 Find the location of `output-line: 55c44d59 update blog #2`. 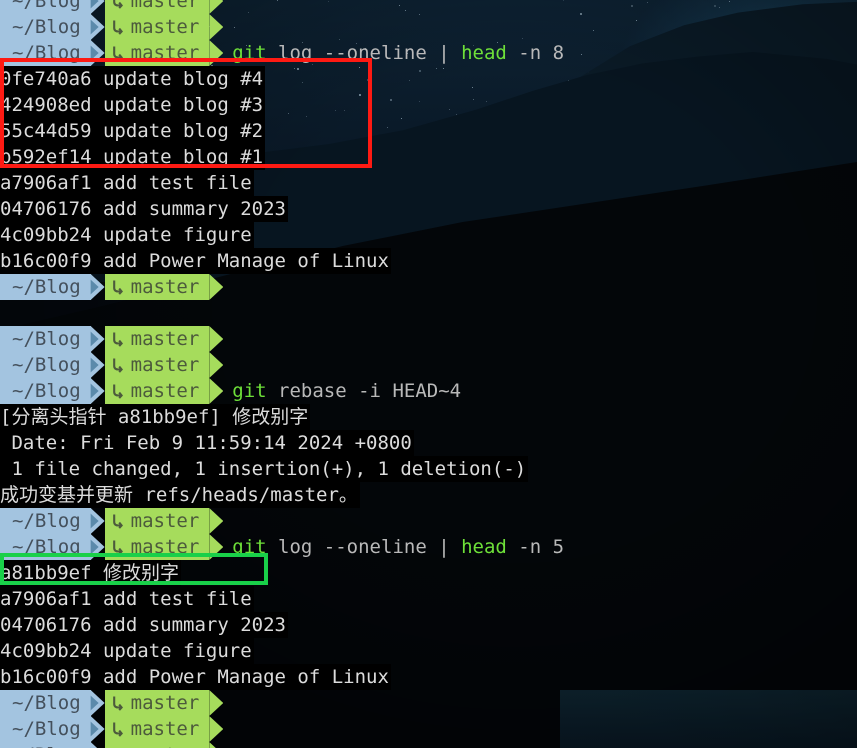

output-line: 55c44d59 update blog #2 is located at coordinates (133, 131).